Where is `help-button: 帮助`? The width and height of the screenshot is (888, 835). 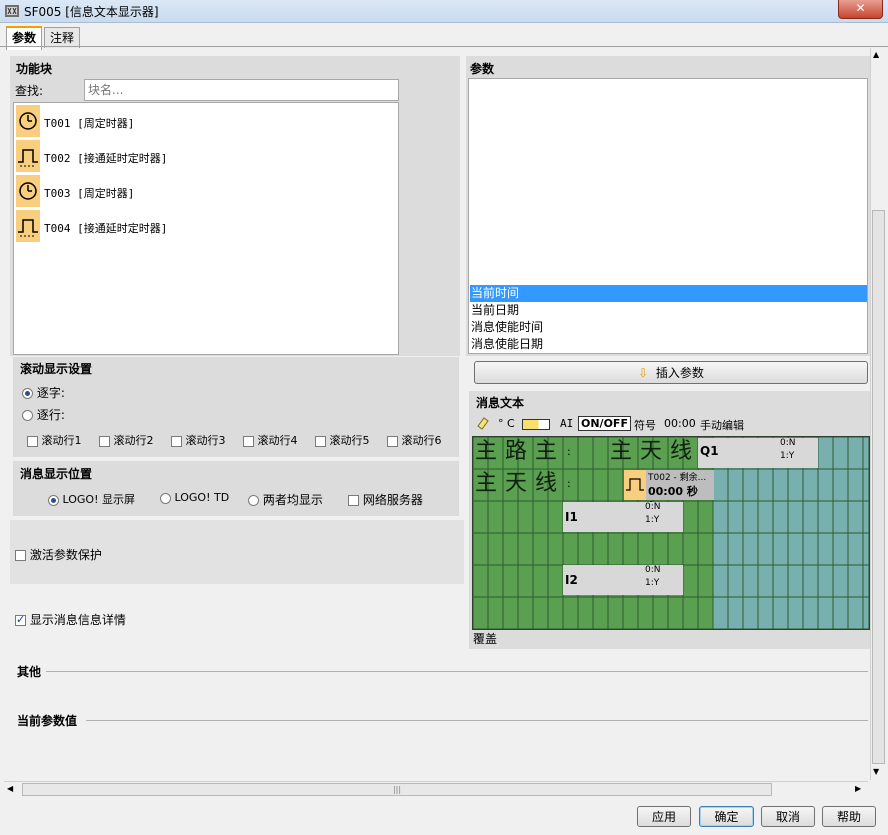 help-button: 帮助 is located at coordinates (849, 816).